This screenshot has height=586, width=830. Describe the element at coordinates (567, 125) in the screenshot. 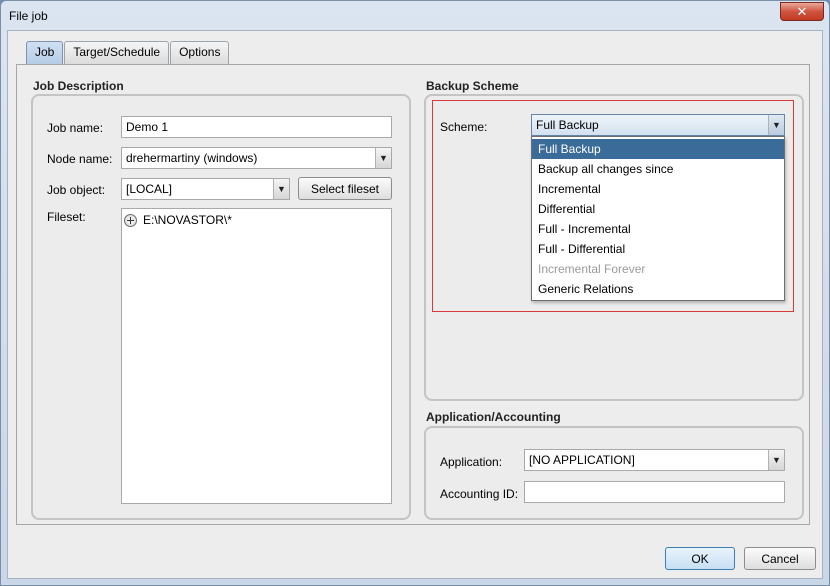

I see `scheme-value: Full Backup` at that location.